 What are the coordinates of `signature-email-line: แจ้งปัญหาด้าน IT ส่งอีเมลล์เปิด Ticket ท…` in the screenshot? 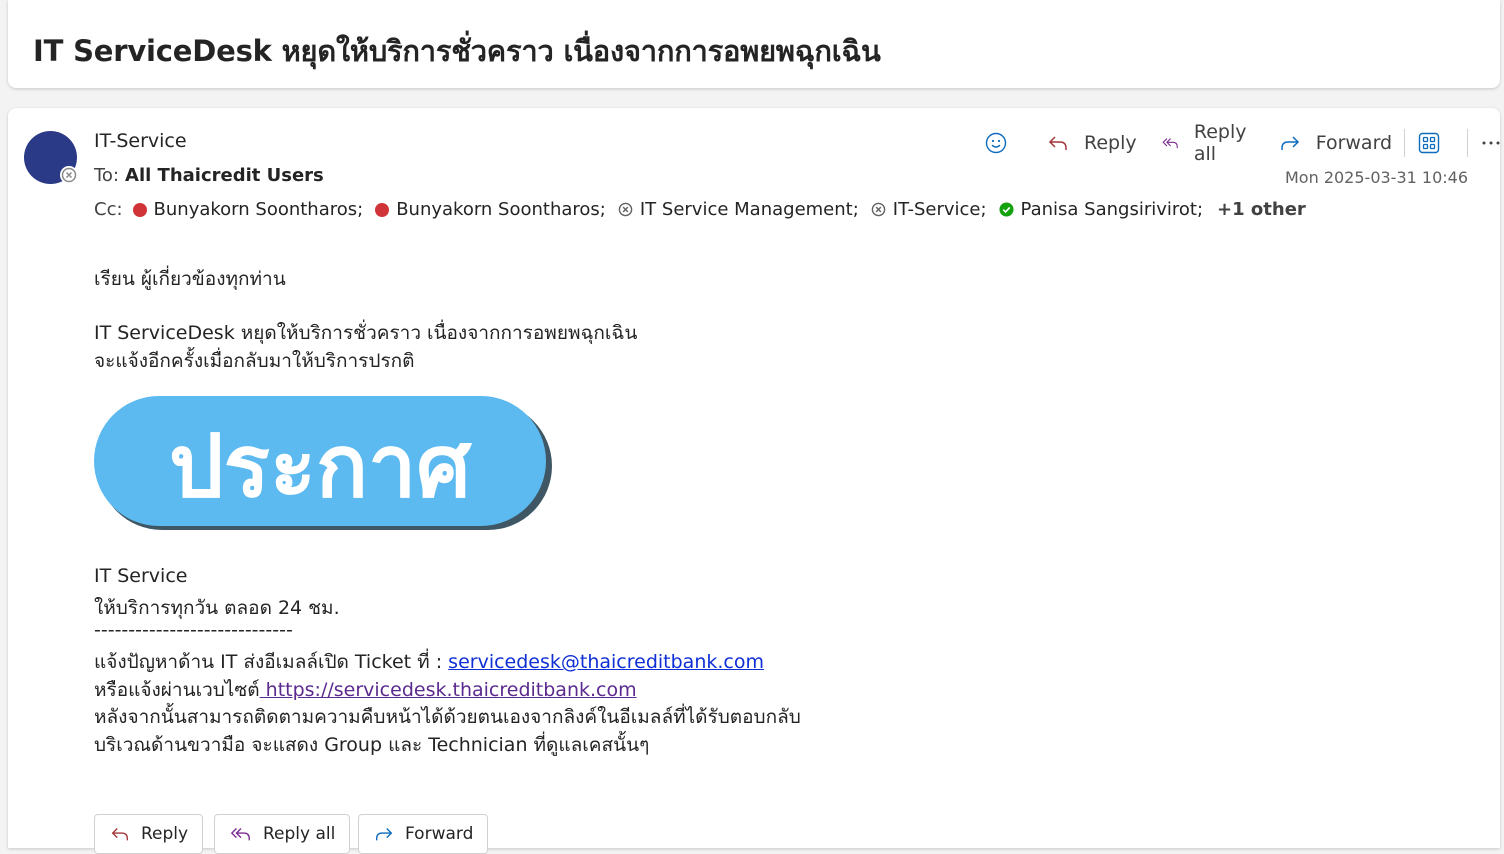 It's located at (429, 662).